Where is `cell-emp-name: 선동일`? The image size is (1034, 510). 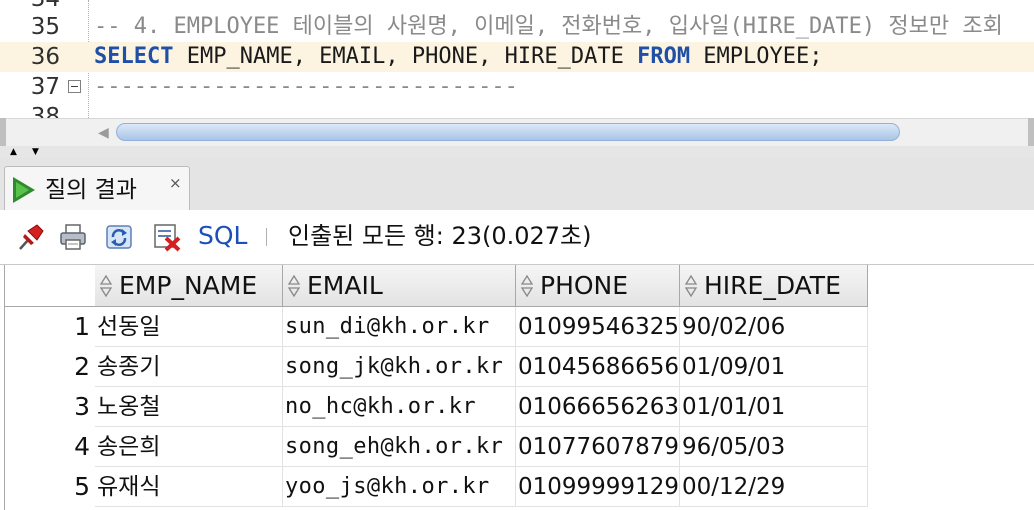
cell-emp-name: 선동일 is located at coordinates (189, 327).